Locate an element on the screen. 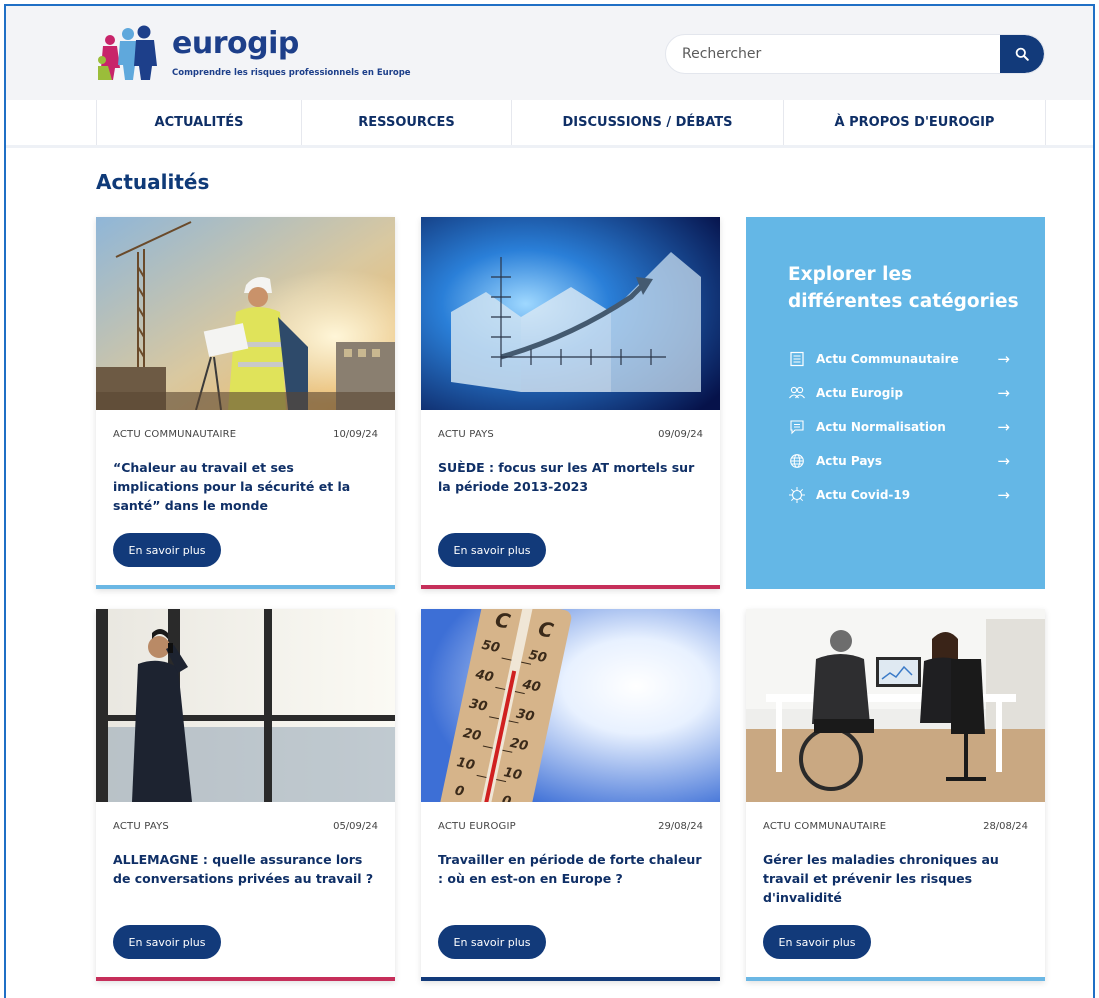 The height and width of the screenshot is (998, 1099). category-label: Actu Eurogip is located at coordinates (860, 393).